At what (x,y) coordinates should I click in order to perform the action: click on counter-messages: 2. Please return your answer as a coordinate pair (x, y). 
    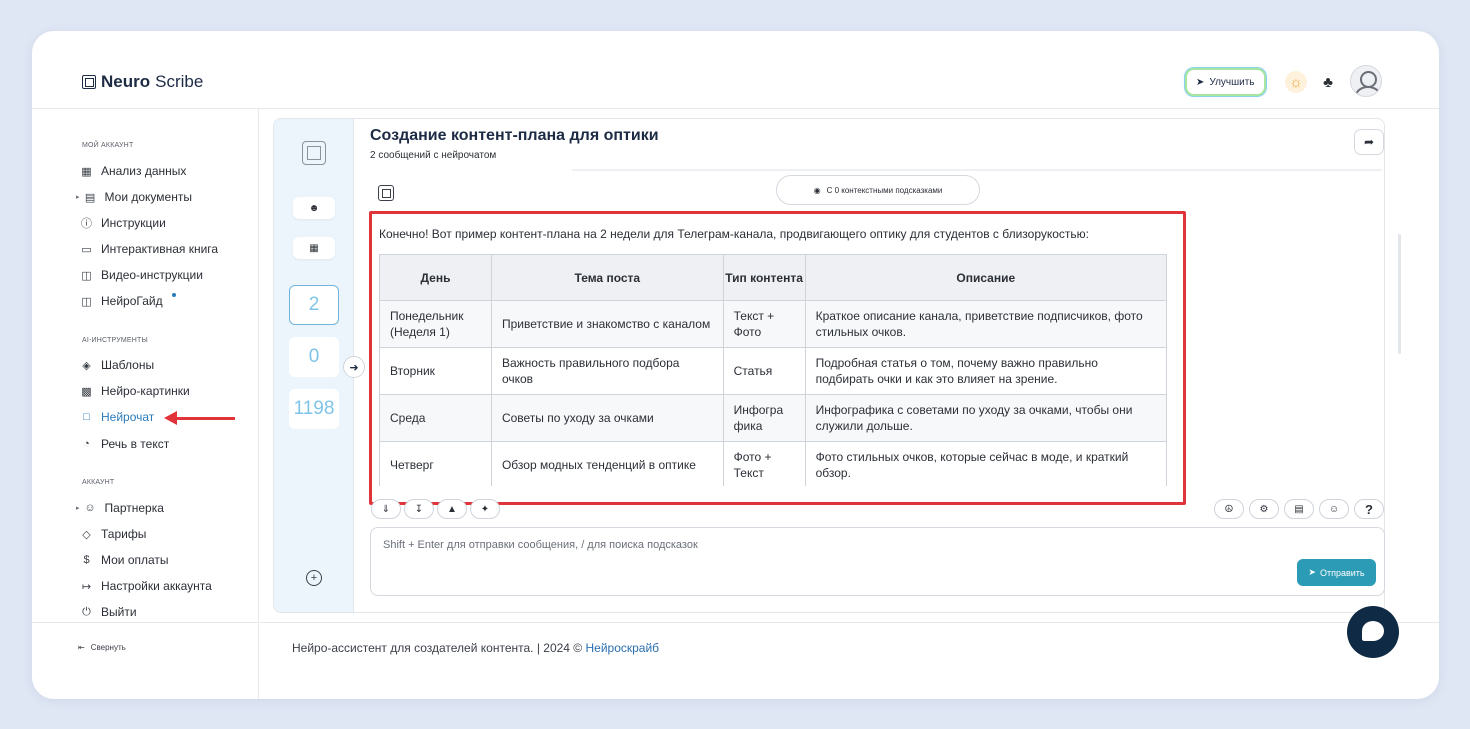
    Looking at the image, I should click on (314, 305).